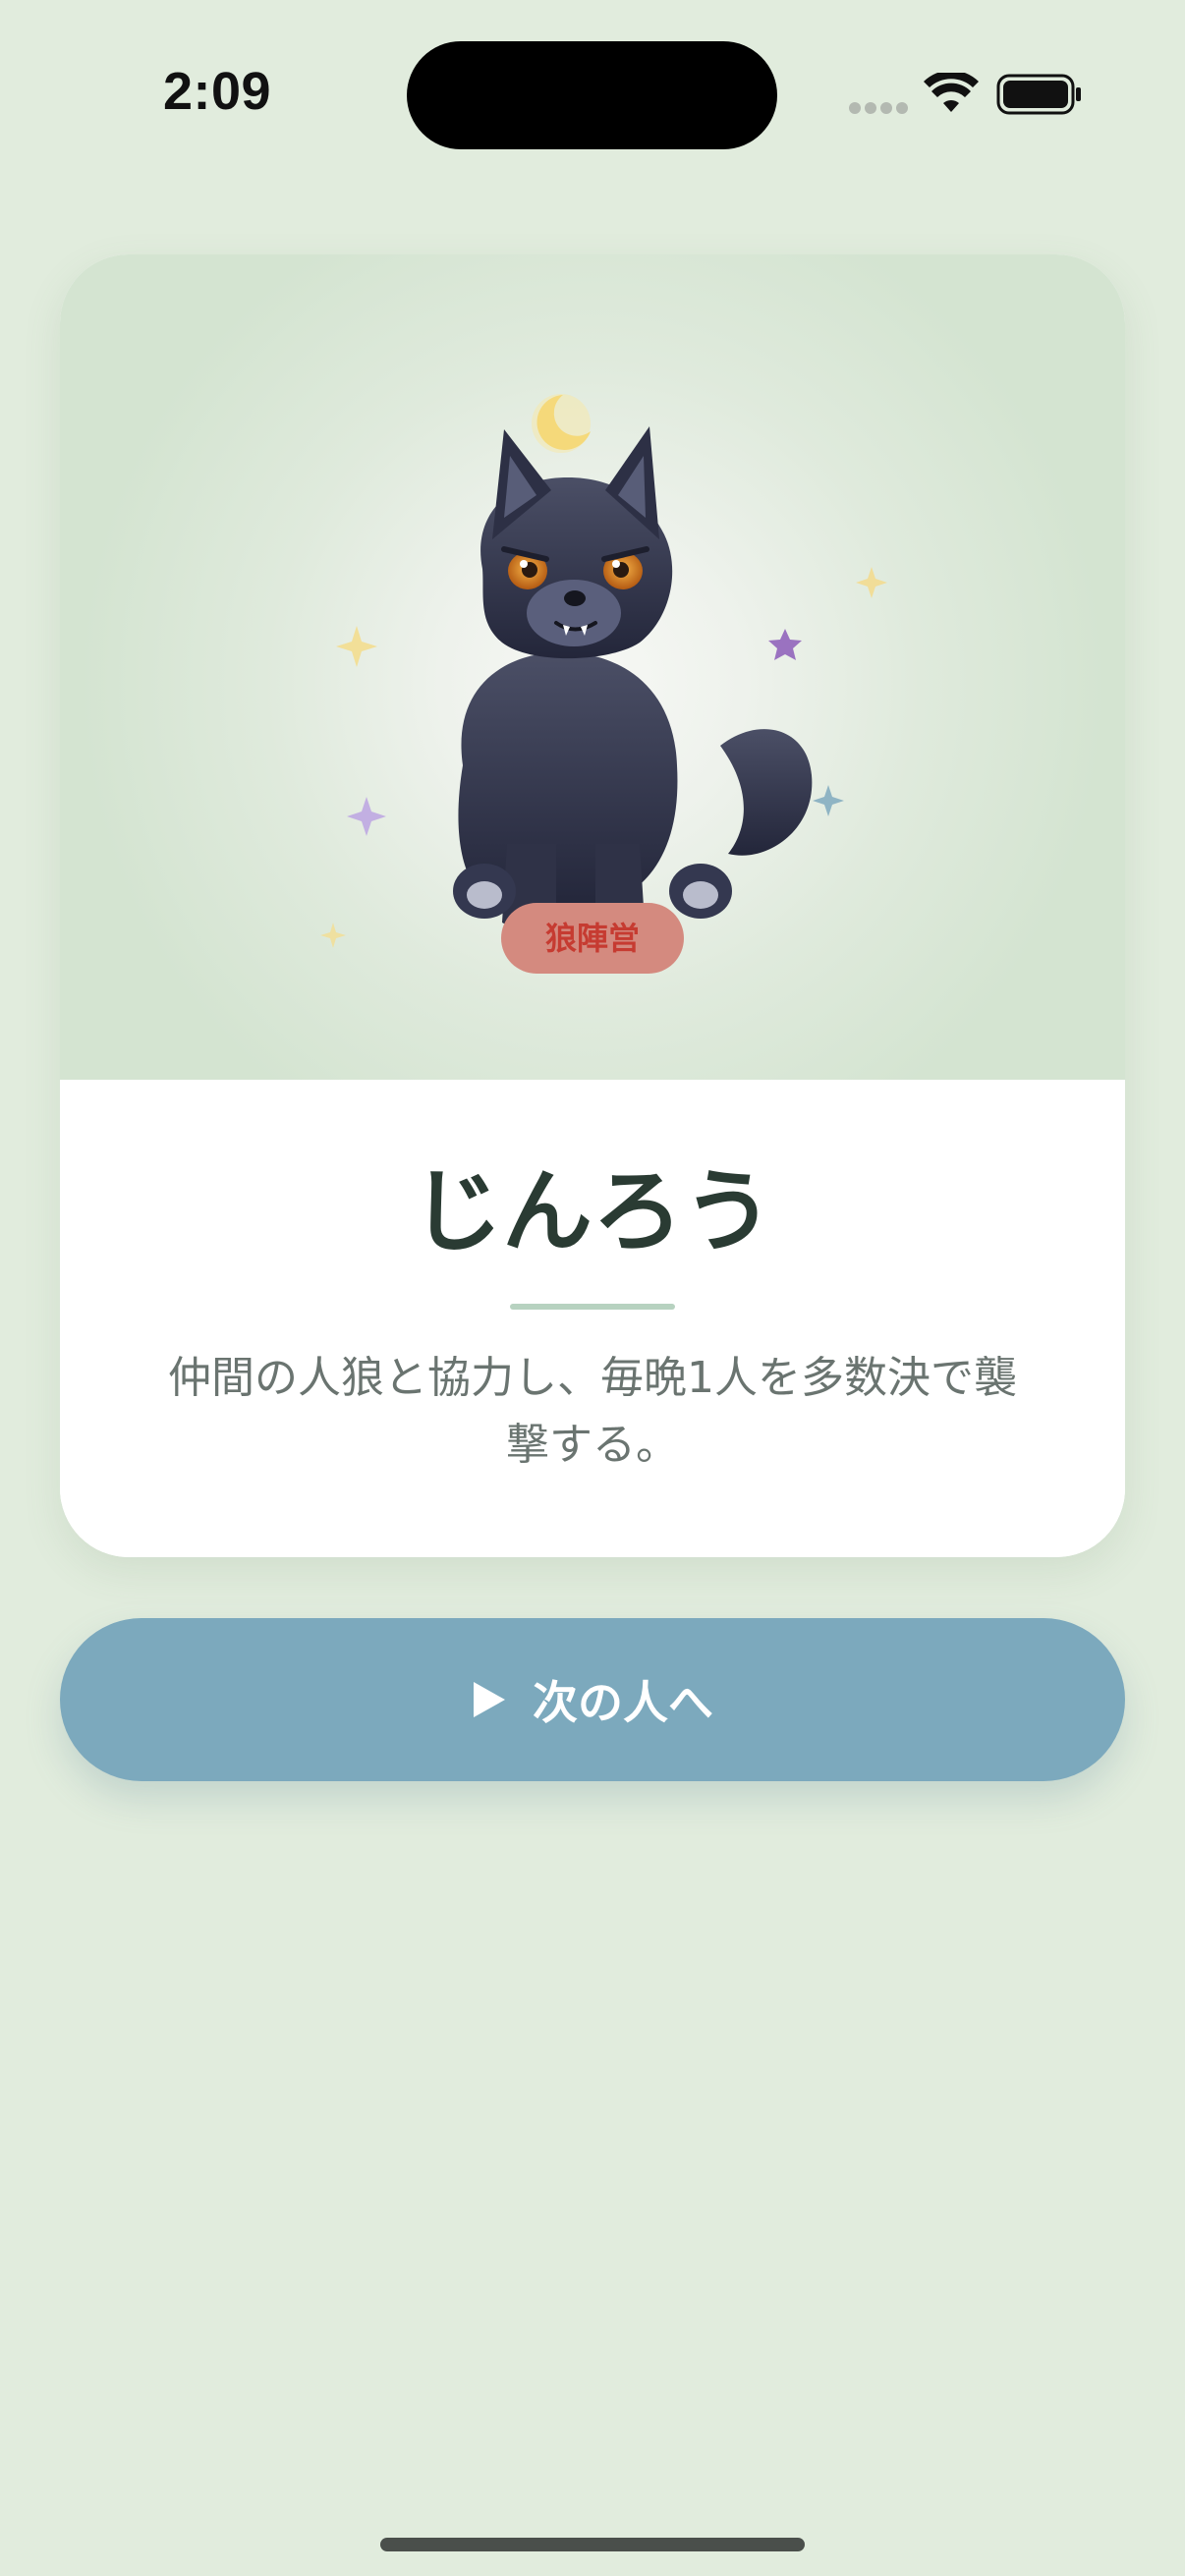  Describe the element at coordinates (879, 109) in the screenshot. I see `signal-icon` at that location.